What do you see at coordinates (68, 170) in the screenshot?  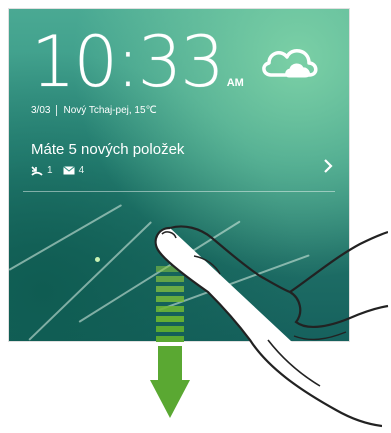 I see `mail-icon` at bounding box center [68, 170].